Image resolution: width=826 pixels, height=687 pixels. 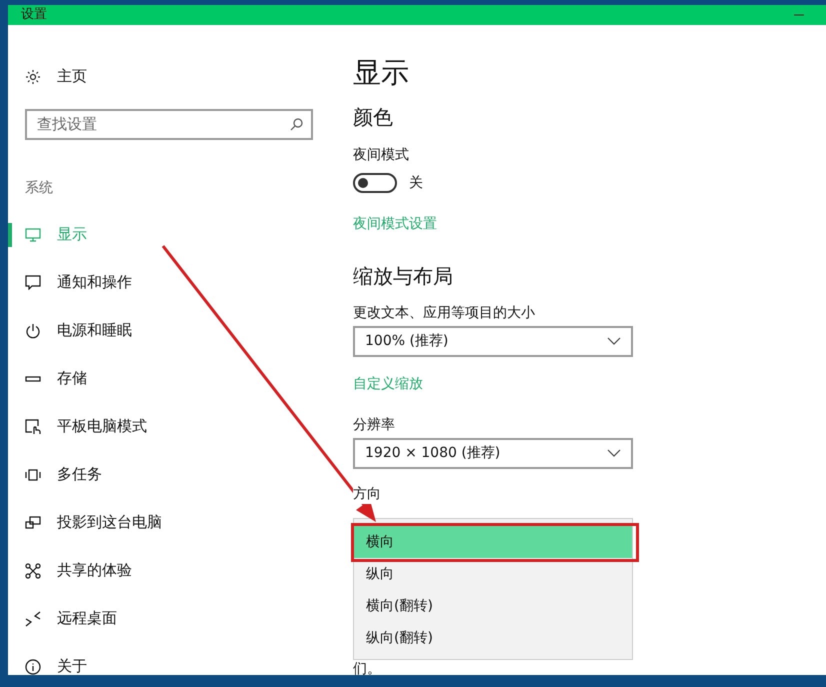 I want to click on window-title: 设置, so click(x=34, y=15).